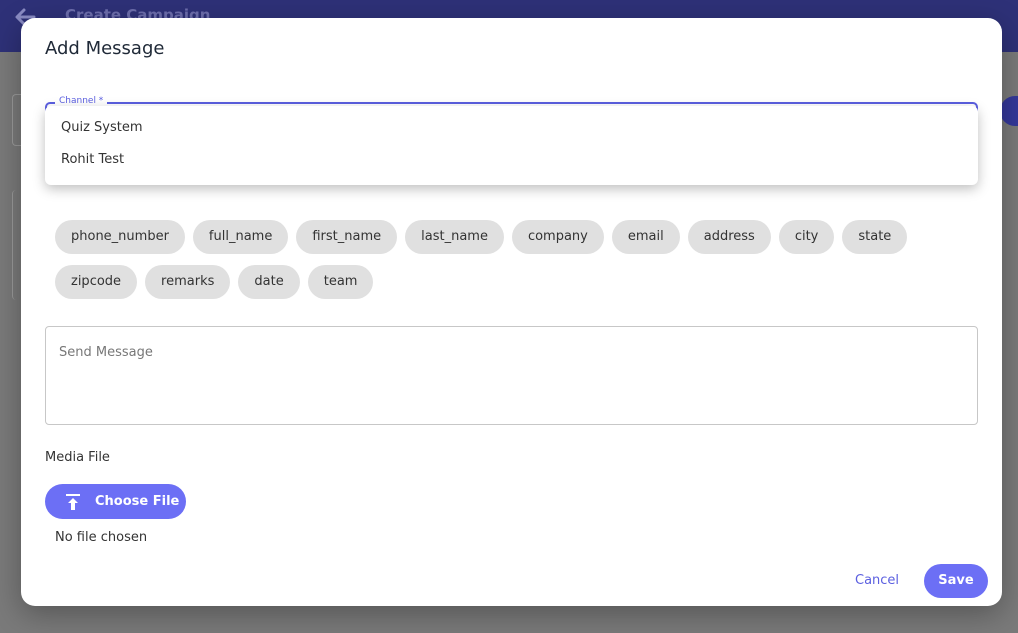  What do you see at coordinates (340, 282) in the screenshot?
I see `chip-team: team` at bounding box center [340, 282].